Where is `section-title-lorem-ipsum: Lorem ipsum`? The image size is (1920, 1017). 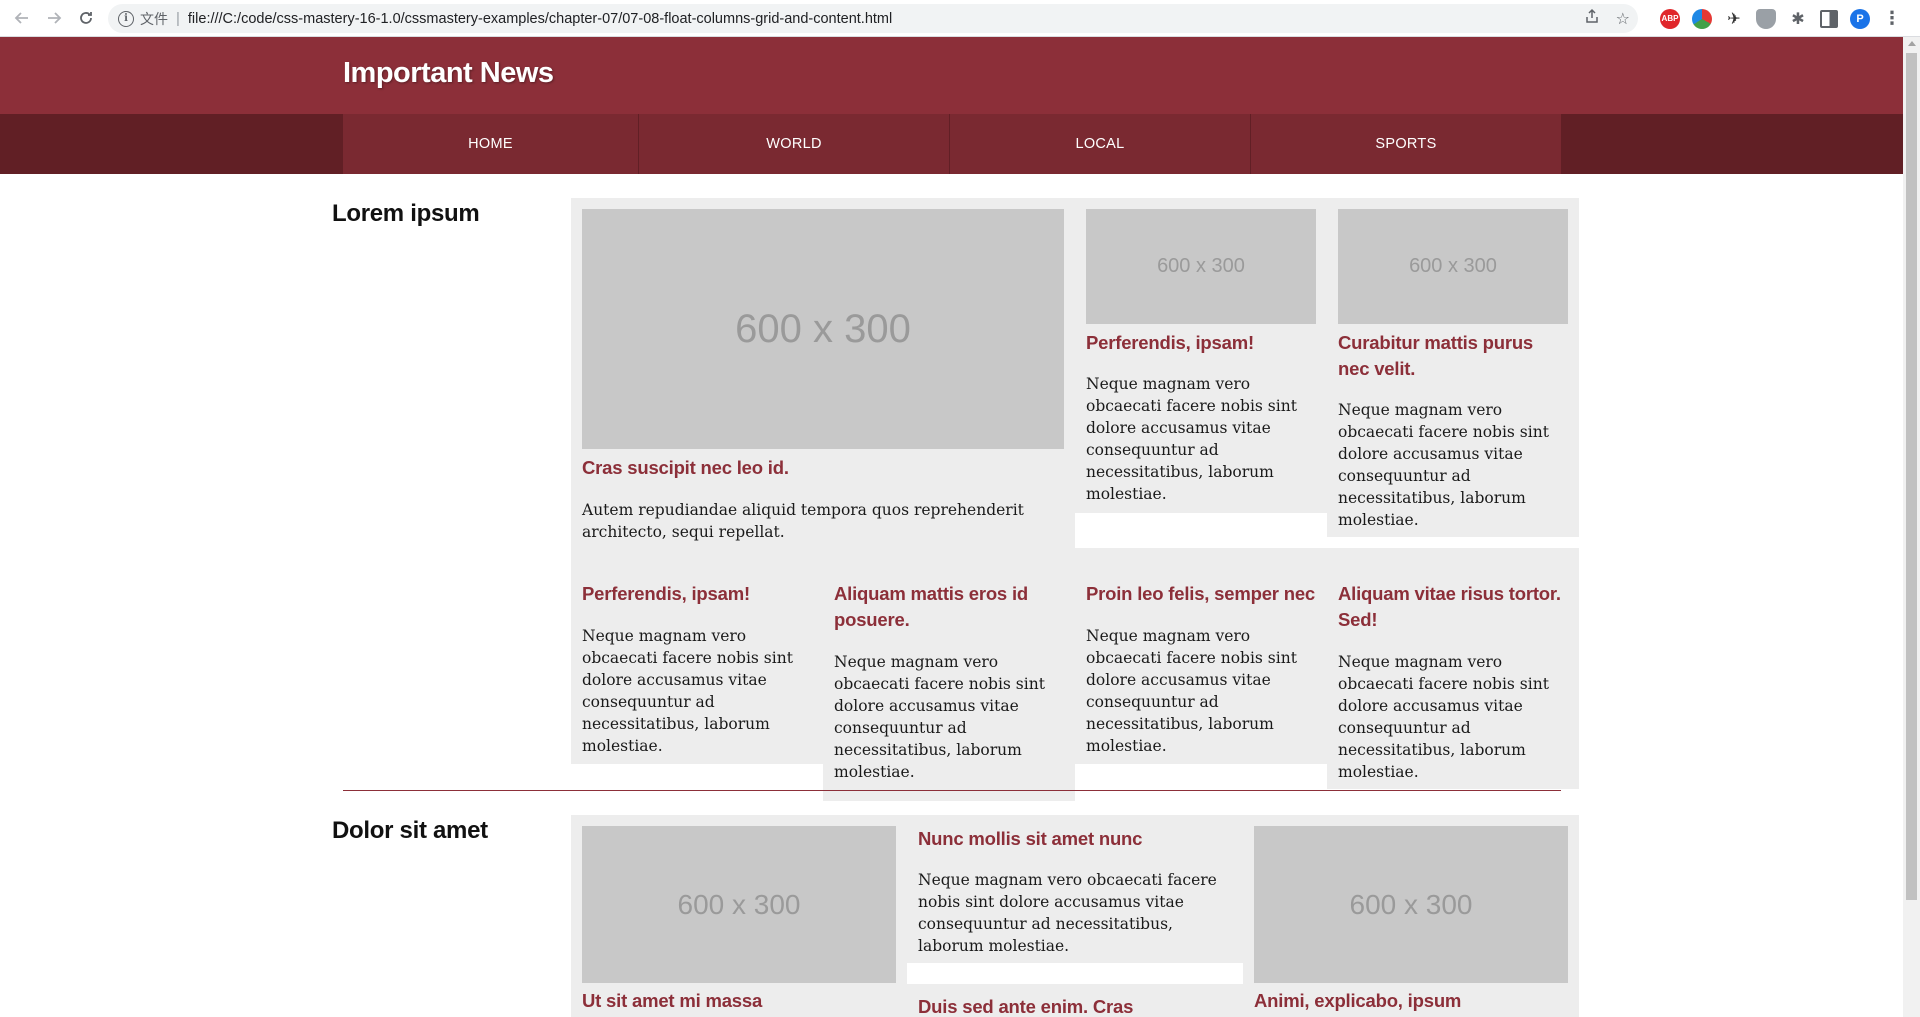
section-title-lorem-ipsum: Lorem ipsum is located at coordinates (406, 213).